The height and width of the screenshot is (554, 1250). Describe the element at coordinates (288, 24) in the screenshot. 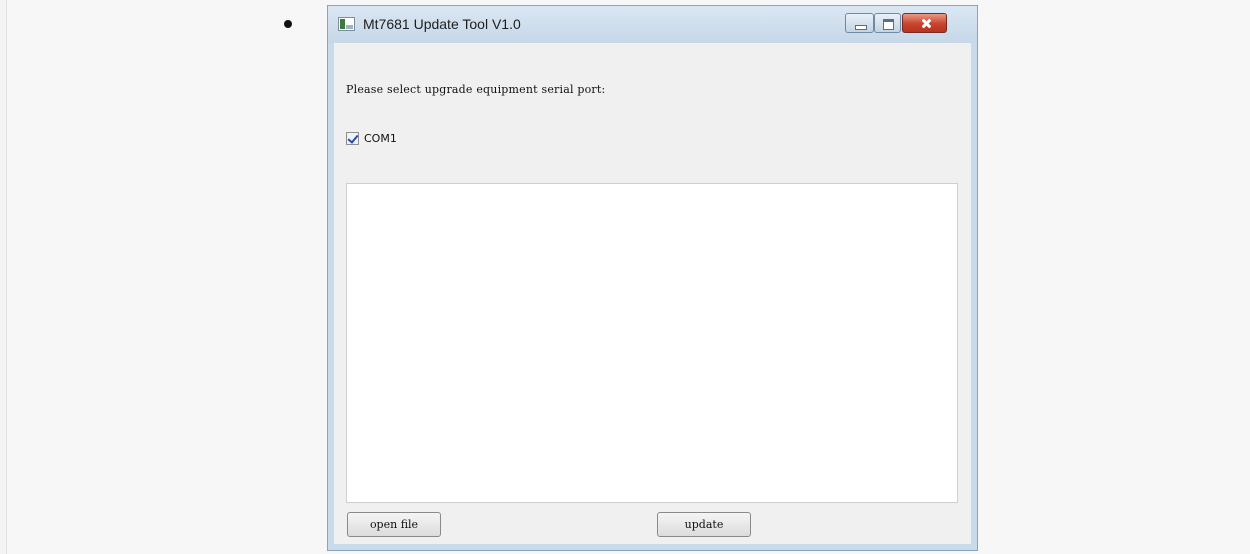

I see `bullet-point` at that location.